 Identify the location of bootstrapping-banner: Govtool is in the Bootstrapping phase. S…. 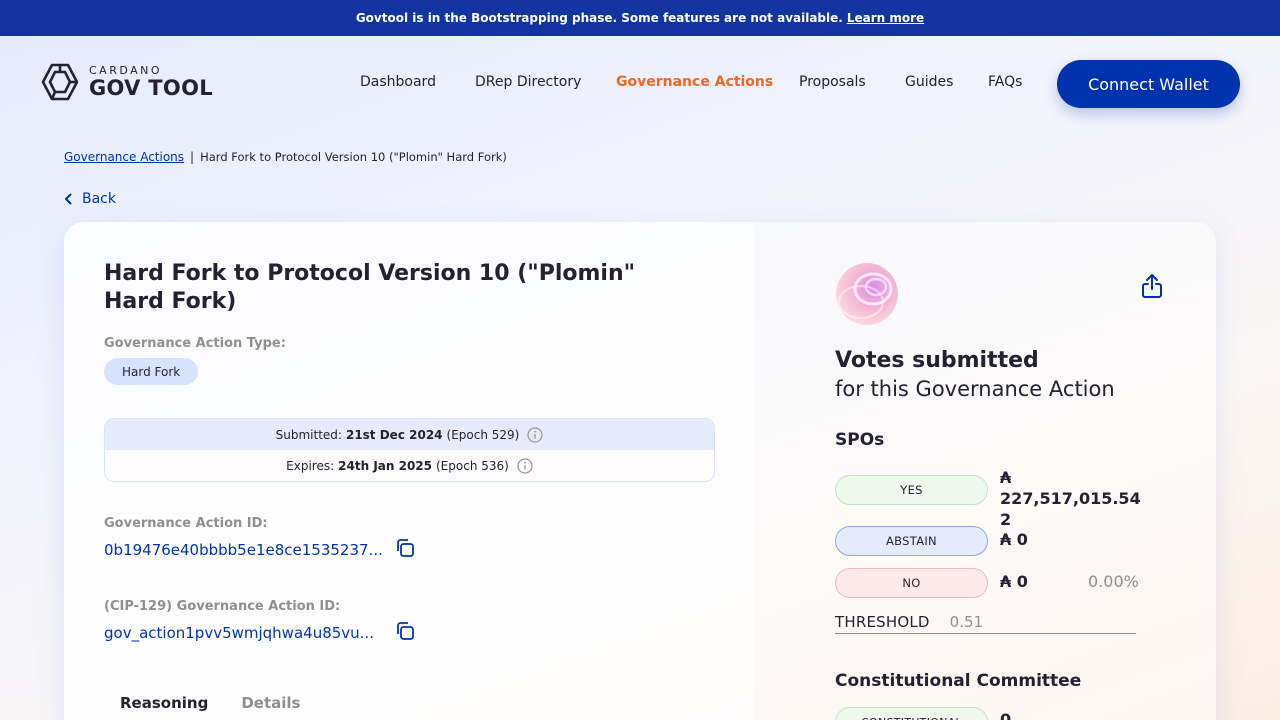
(640, 18).